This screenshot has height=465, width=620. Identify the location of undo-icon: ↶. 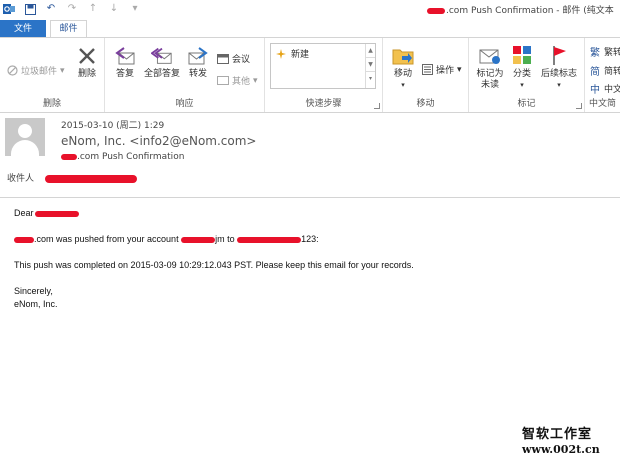
(51, 9).